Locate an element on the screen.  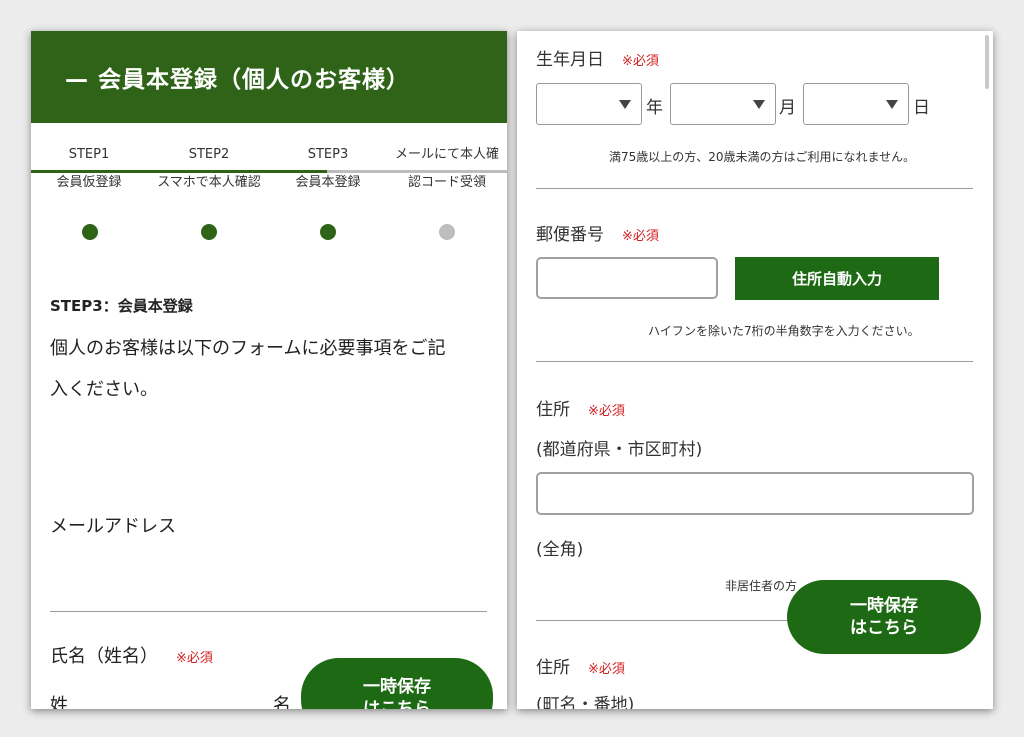
postal-label-text: 郵便番号 is located at coordinates (570, 235).